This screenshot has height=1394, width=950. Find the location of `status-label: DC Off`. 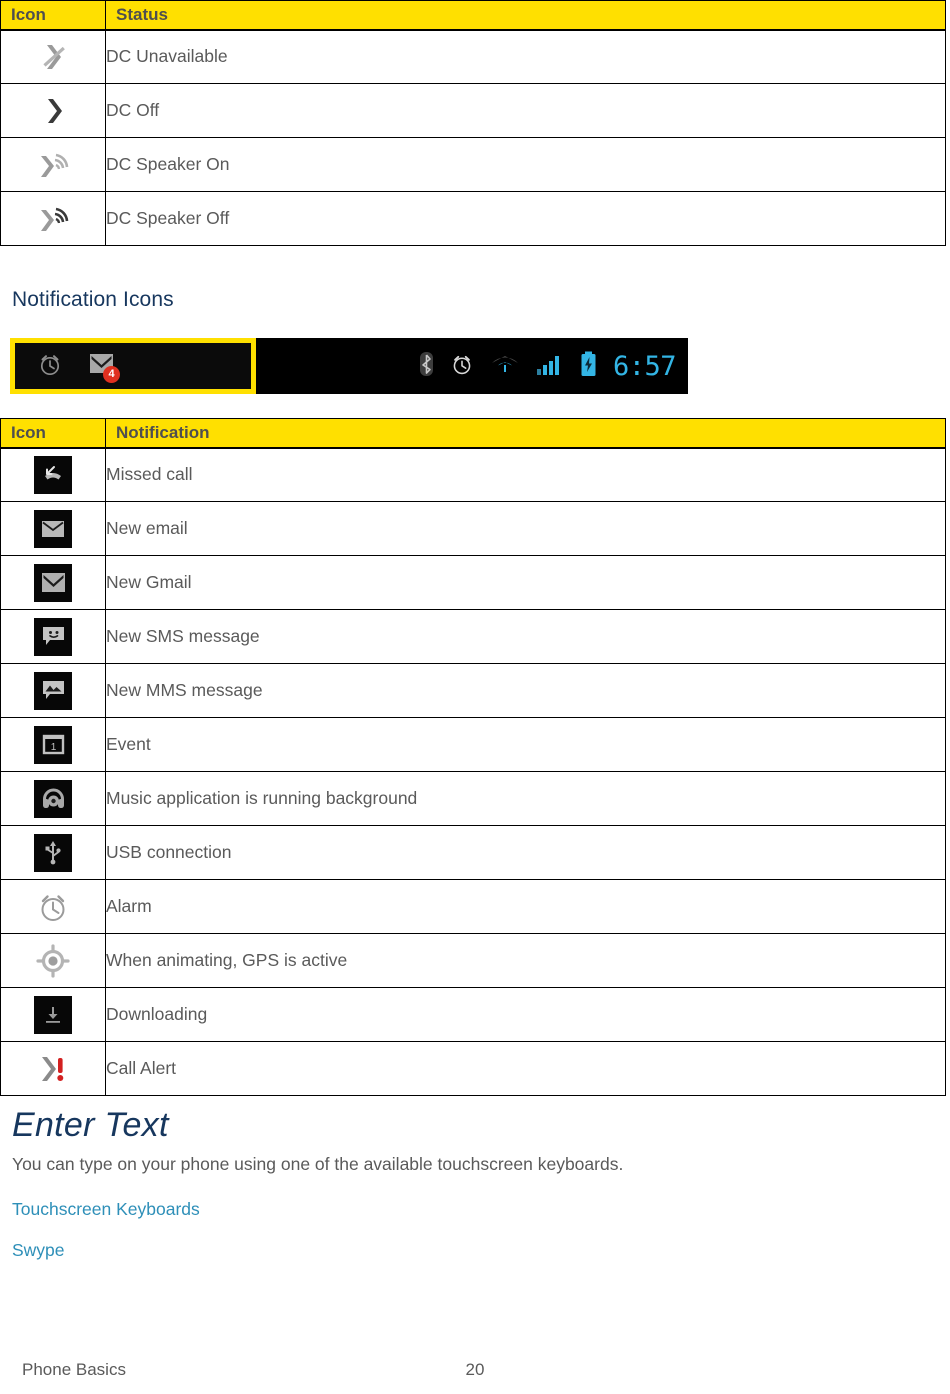

status-label: DC Off is located at coordinates (525, 110).